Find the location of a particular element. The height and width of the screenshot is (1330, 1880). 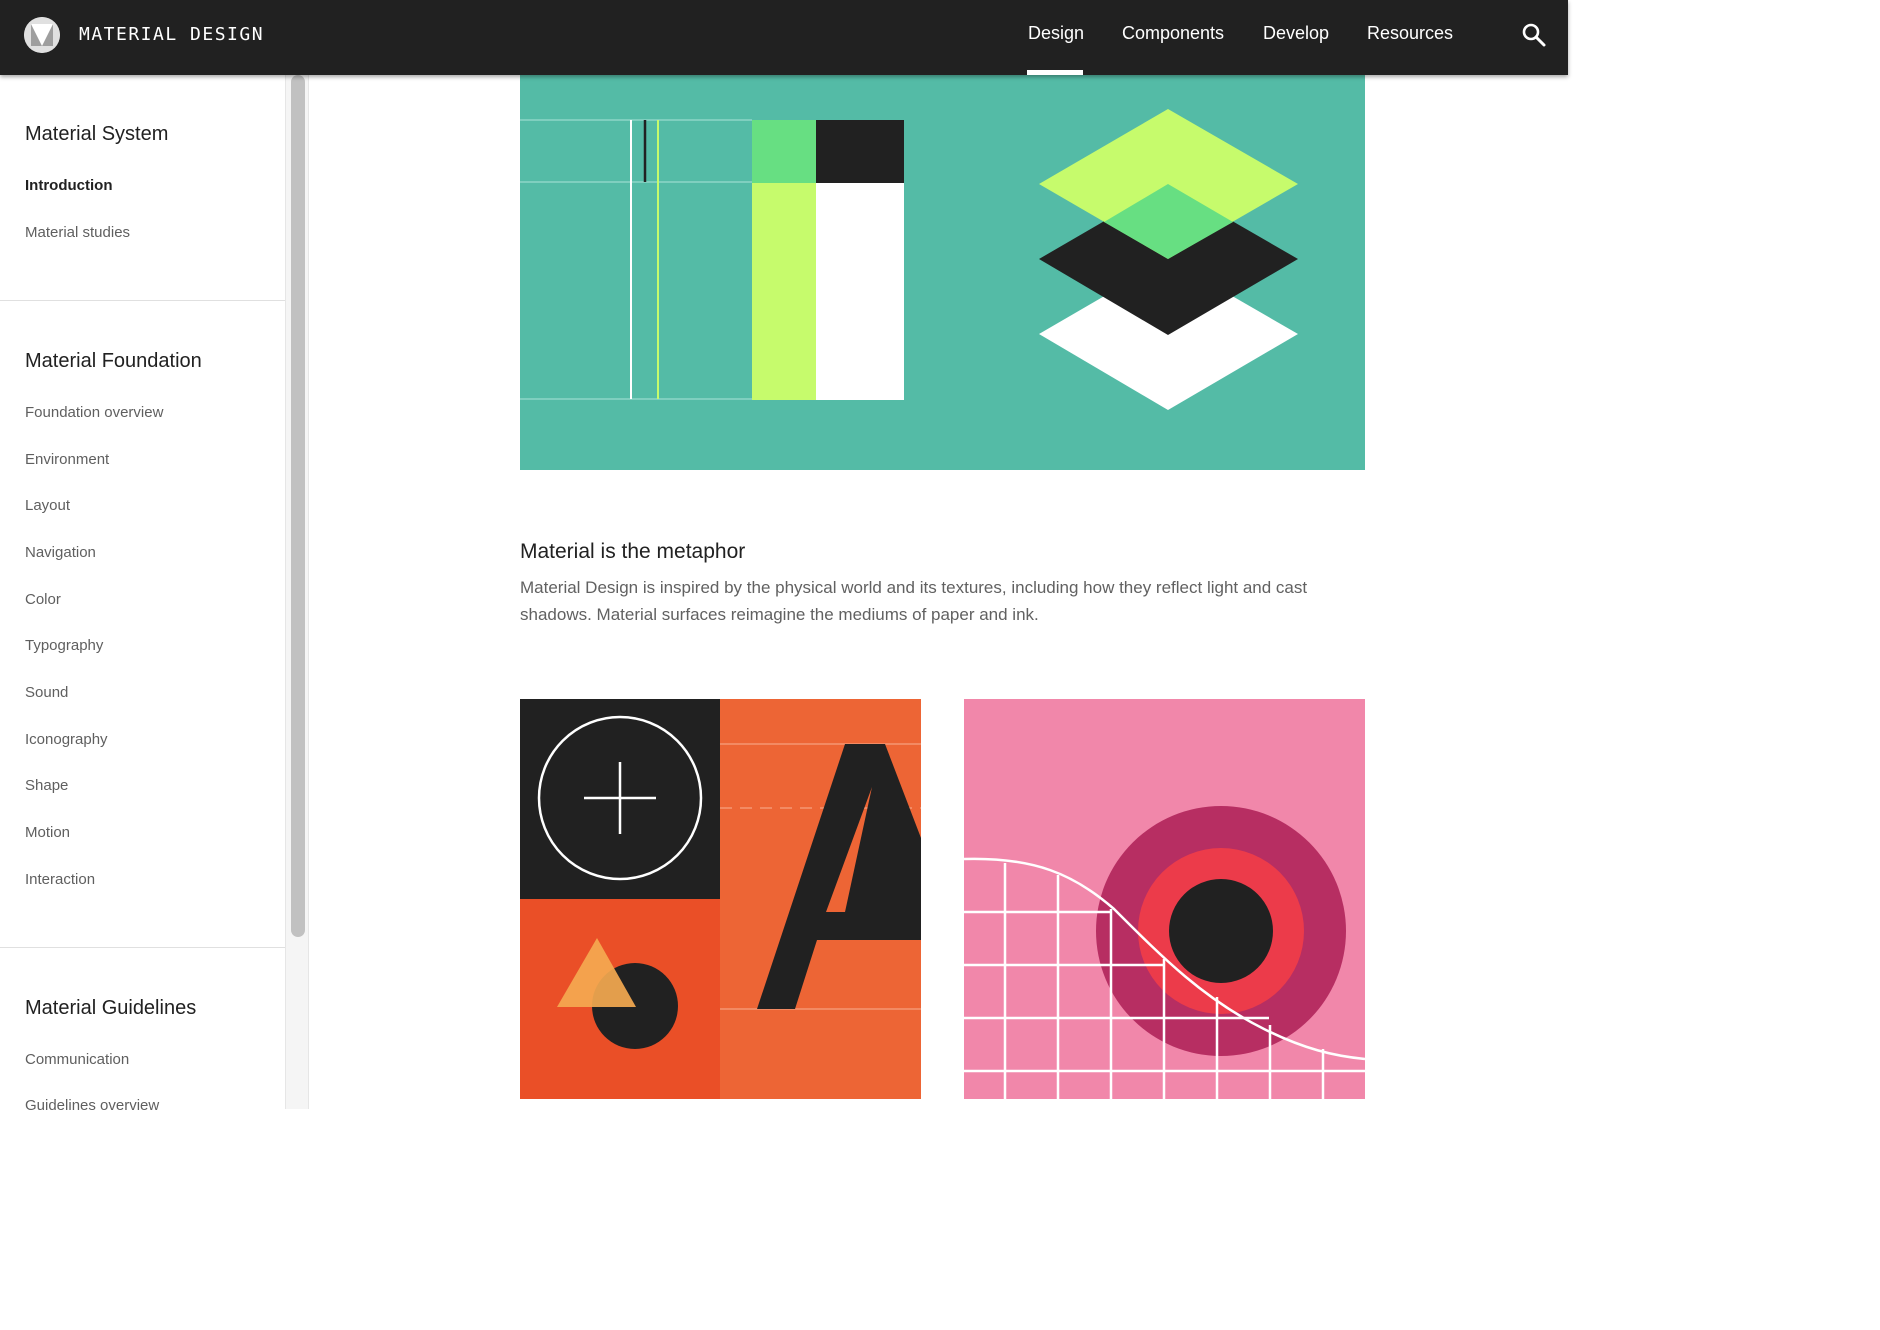

sidebar-item-environment: Environment is located at coordinates (67, 459).